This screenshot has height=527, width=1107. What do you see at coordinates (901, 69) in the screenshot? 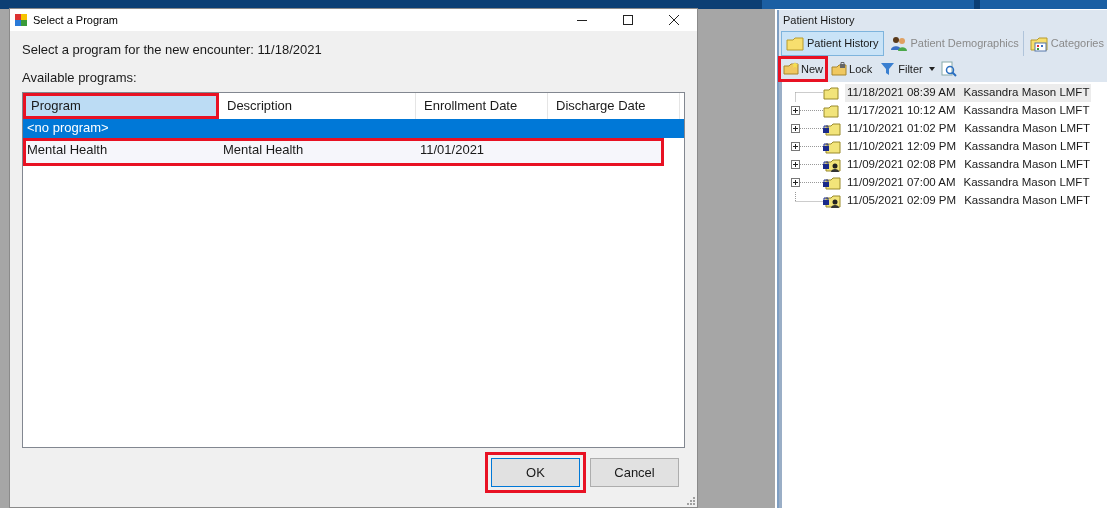
I see `toolbar-button: Filter` at bounding box center [901, 69].